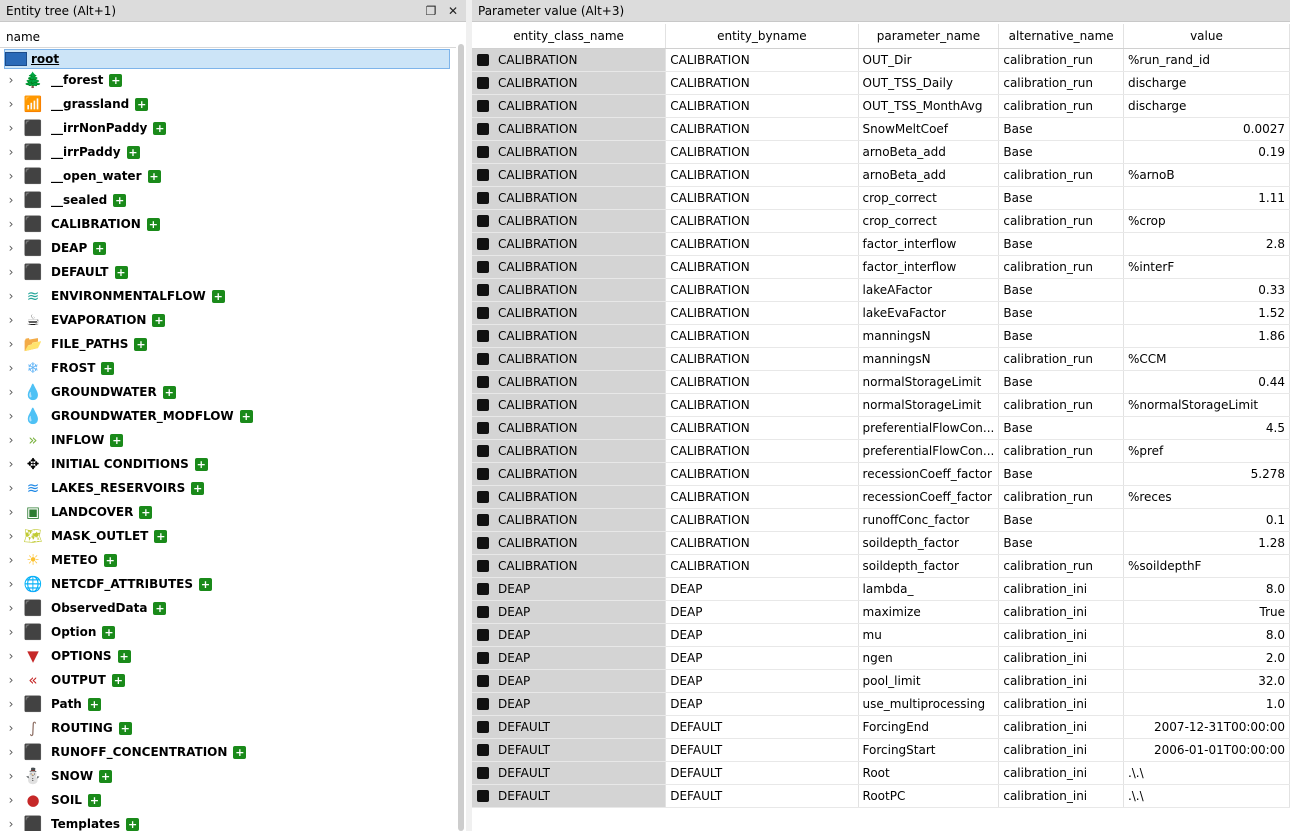 The width and height of the screenshot is (1290, 831). I want to click on cell-parameter-name: soildepth_factor, so click(929, 566).